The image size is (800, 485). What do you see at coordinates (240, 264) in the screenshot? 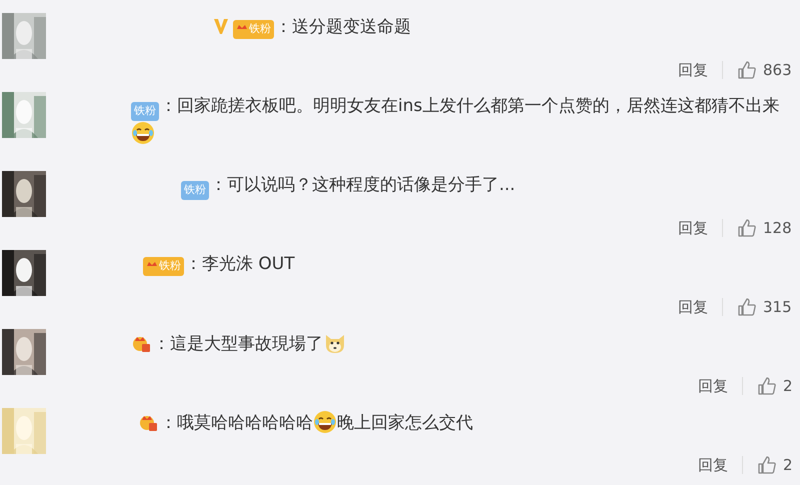
I see `comment-text: ：李光洙 OUT` at bounding box center [240, 264].